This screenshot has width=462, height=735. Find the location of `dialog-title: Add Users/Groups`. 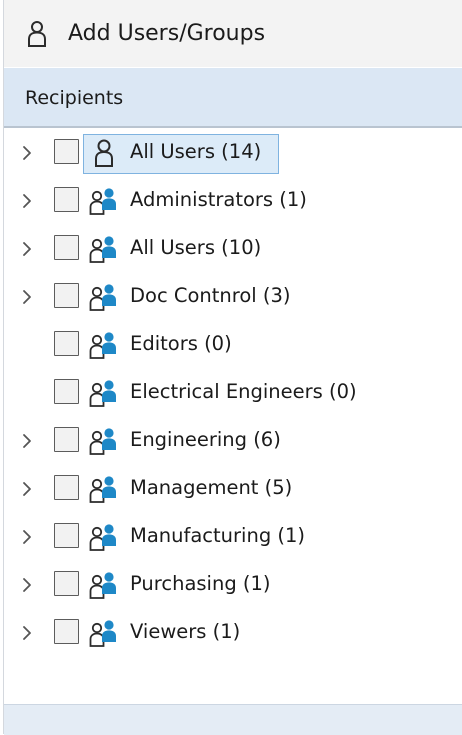

dialog-title: Add Users/Groups is located at coordinates (167, 33).